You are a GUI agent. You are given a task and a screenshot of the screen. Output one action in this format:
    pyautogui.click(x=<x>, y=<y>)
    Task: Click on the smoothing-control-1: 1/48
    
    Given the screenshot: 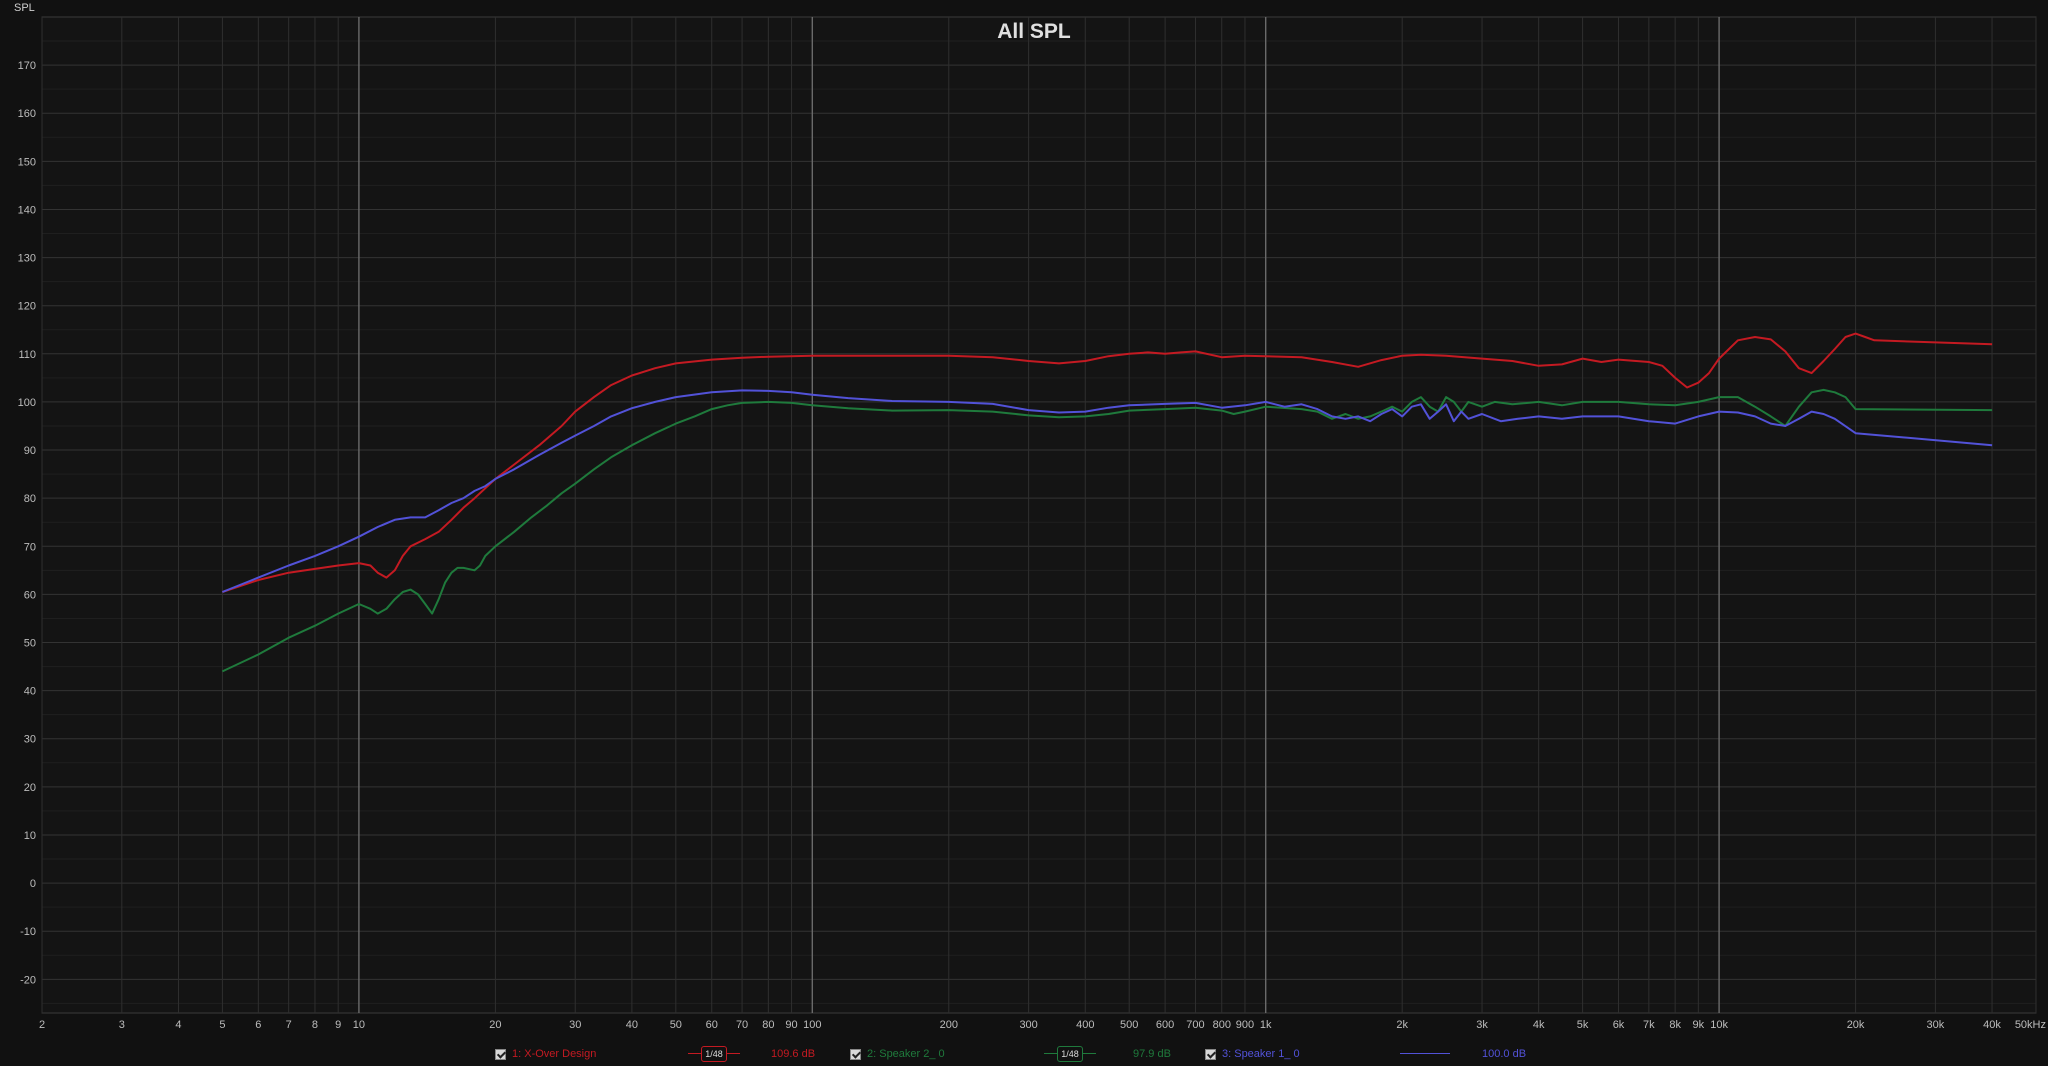 What is the action you would take?
    pyautogui.click(x=714, y=1054)
    